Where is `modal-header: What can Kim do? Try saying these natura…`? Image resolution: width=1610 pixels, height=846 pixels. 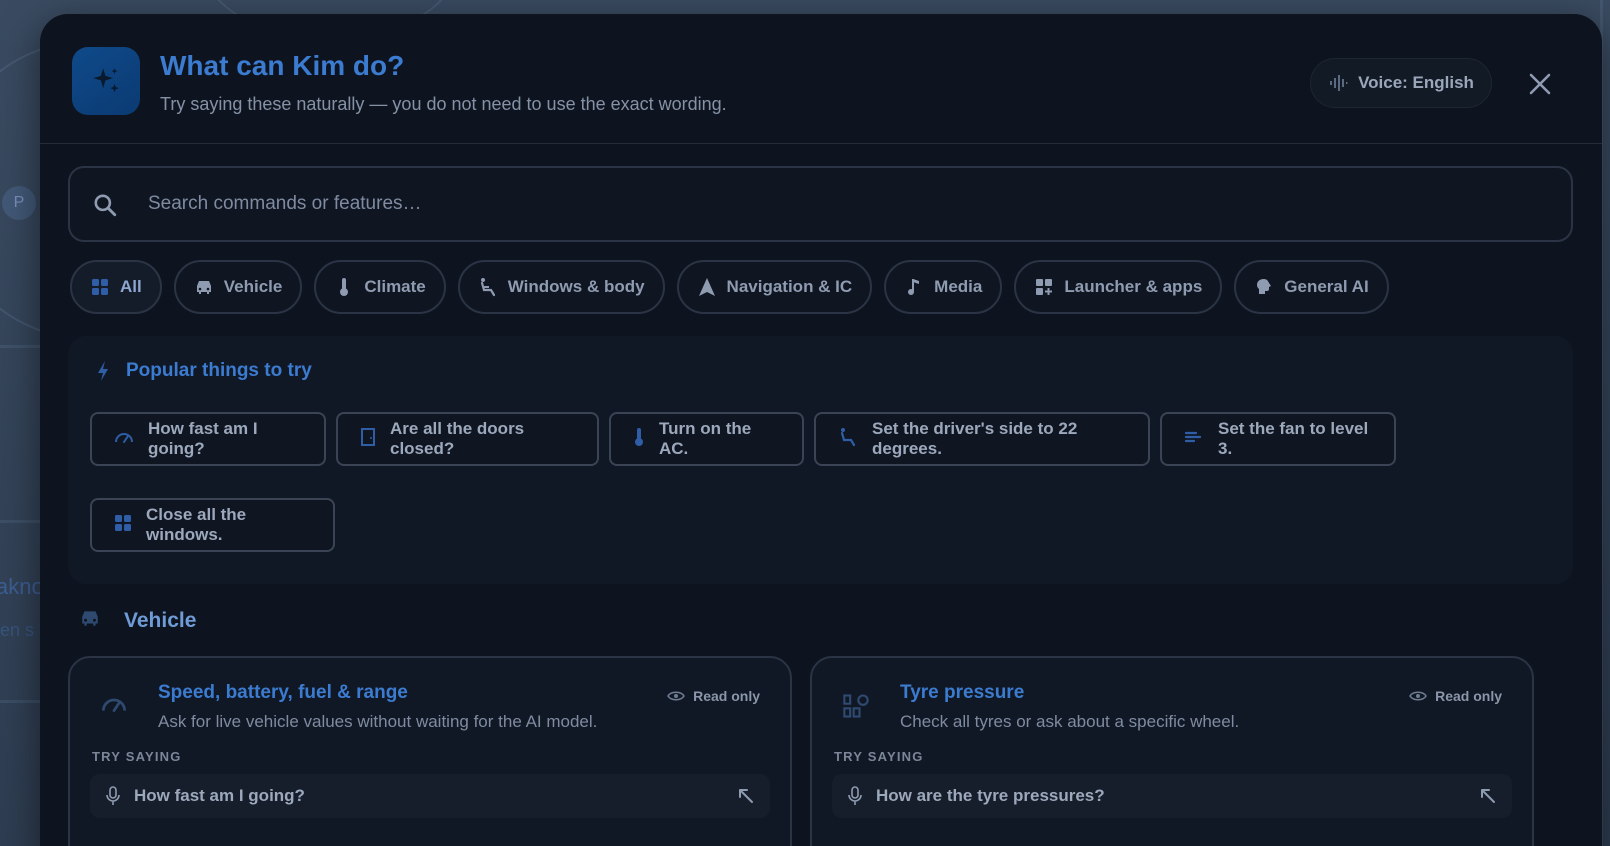
modal-header: What can Kim do? Try saying these natura… is located at coordinates (821, 79).